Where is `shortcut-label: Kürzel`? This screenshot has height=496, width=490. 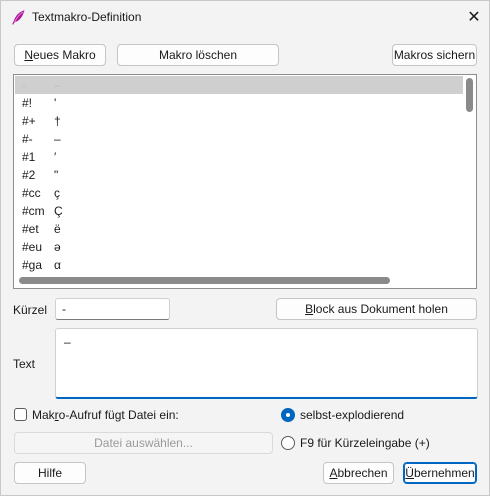 shortcut-label: Kürzel is located at coordinates (30, 310).